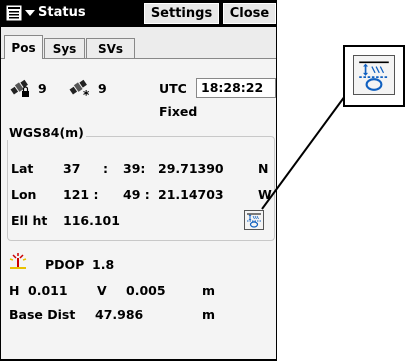  What do you see at coordinates (265, 194) in the screenshot?
I see `lon-hemisphere: W` at bounding box center [265, 194].